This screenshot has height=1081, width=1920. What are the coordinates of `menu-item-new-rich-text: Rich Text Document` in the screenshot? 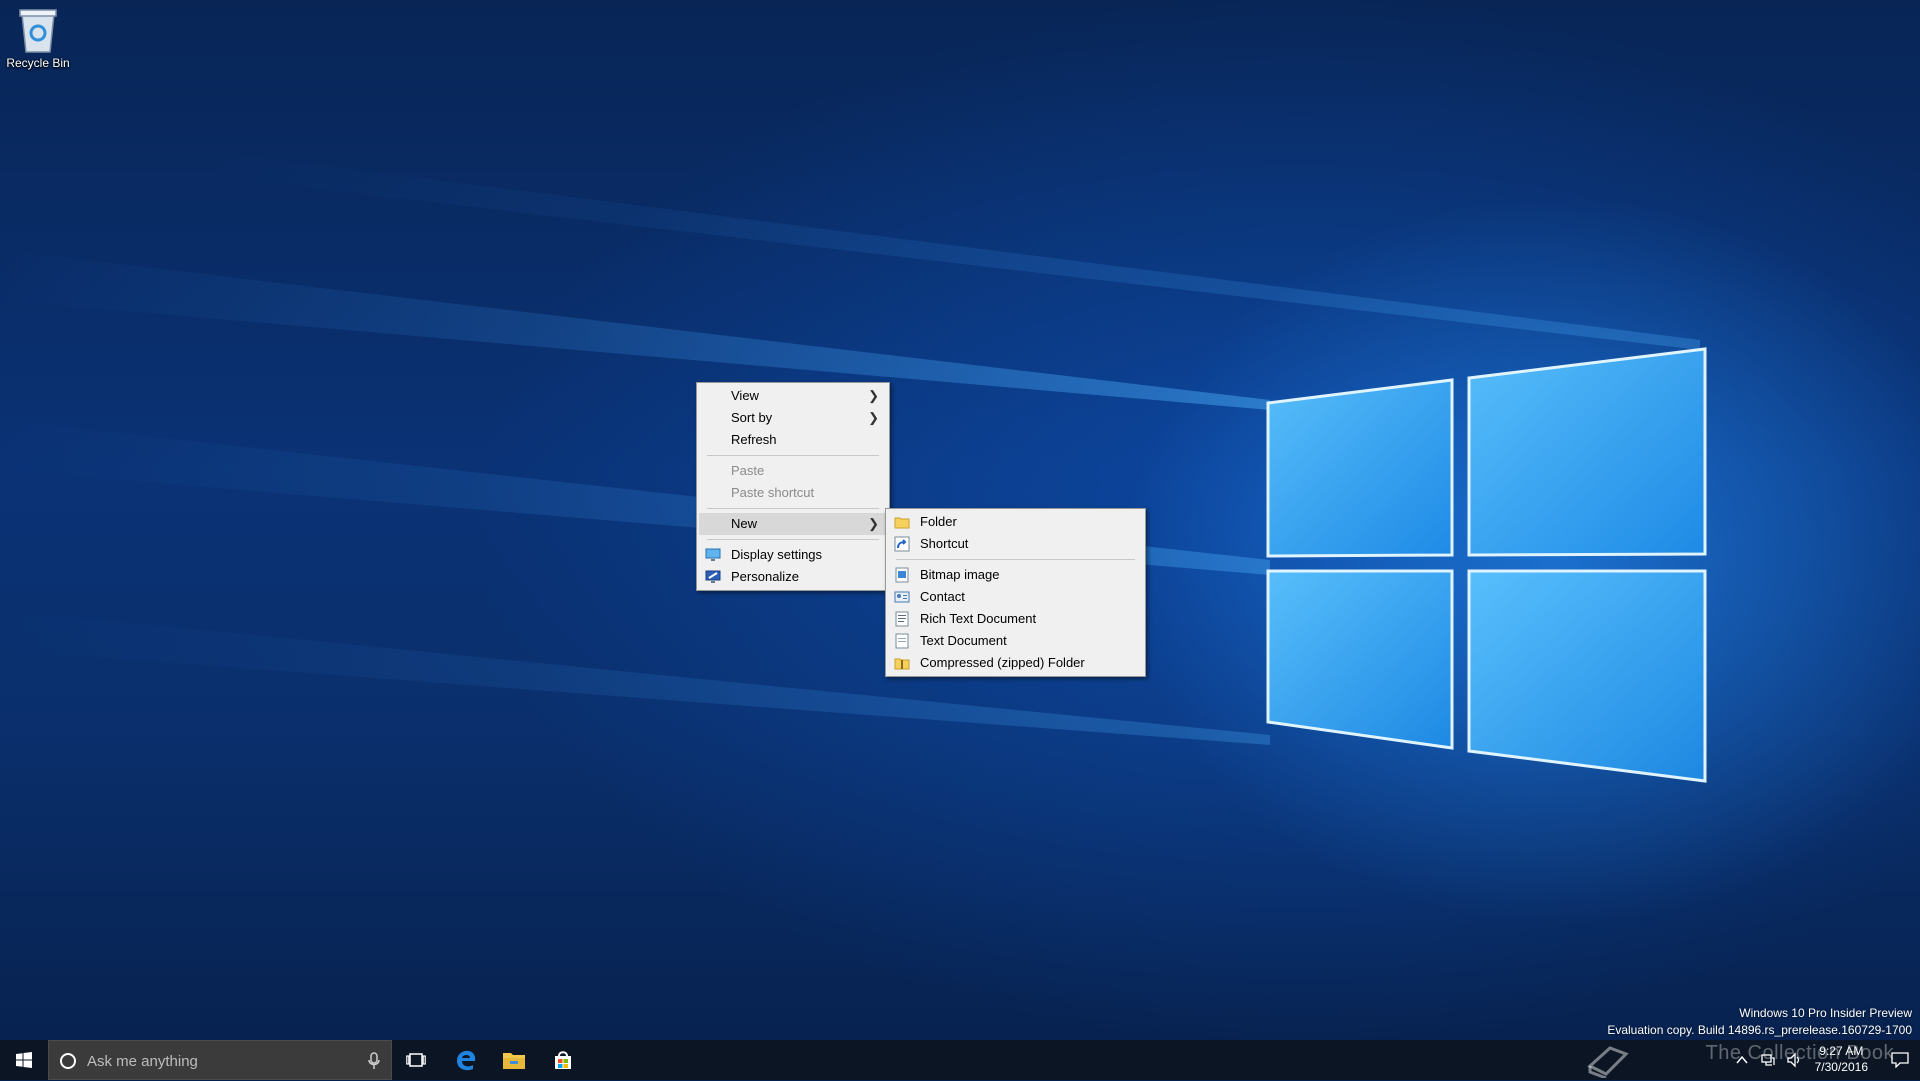 It's located at (1015, 619).